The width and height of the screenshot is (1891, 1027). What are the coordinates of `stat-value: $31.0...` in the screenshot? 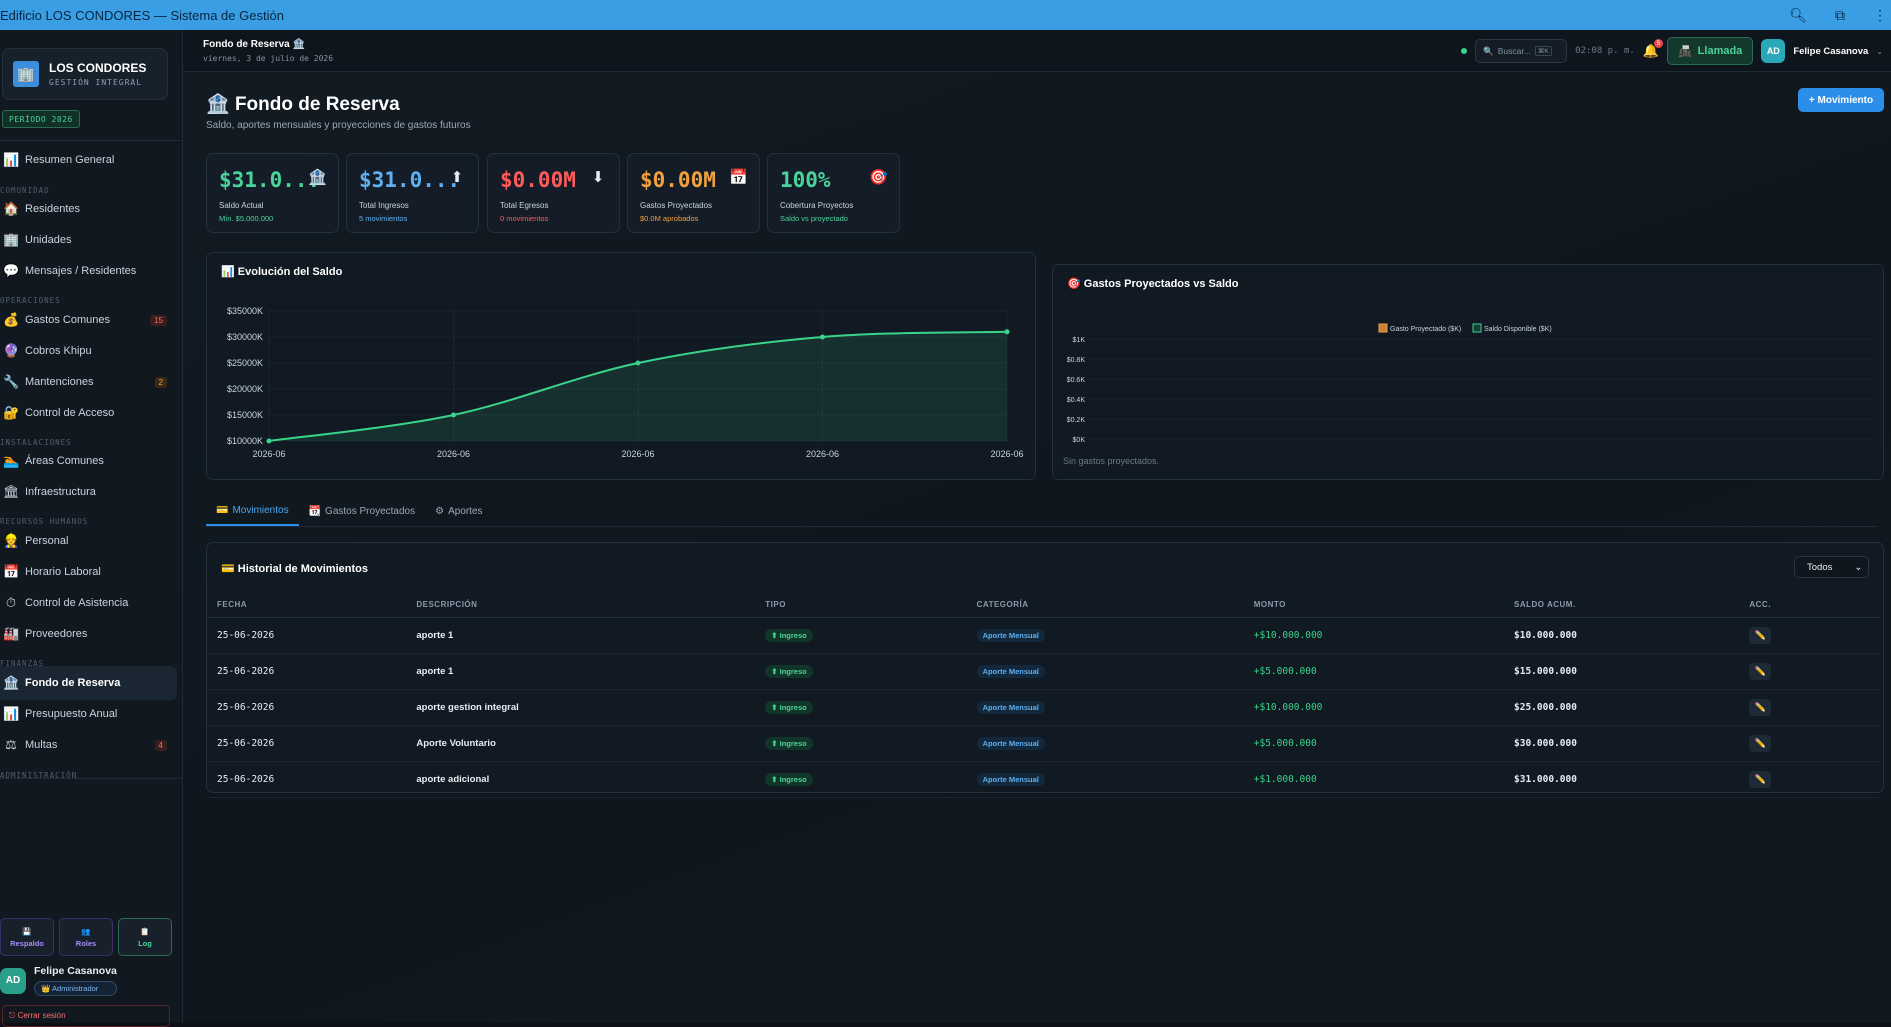 It's located at (270, 180).